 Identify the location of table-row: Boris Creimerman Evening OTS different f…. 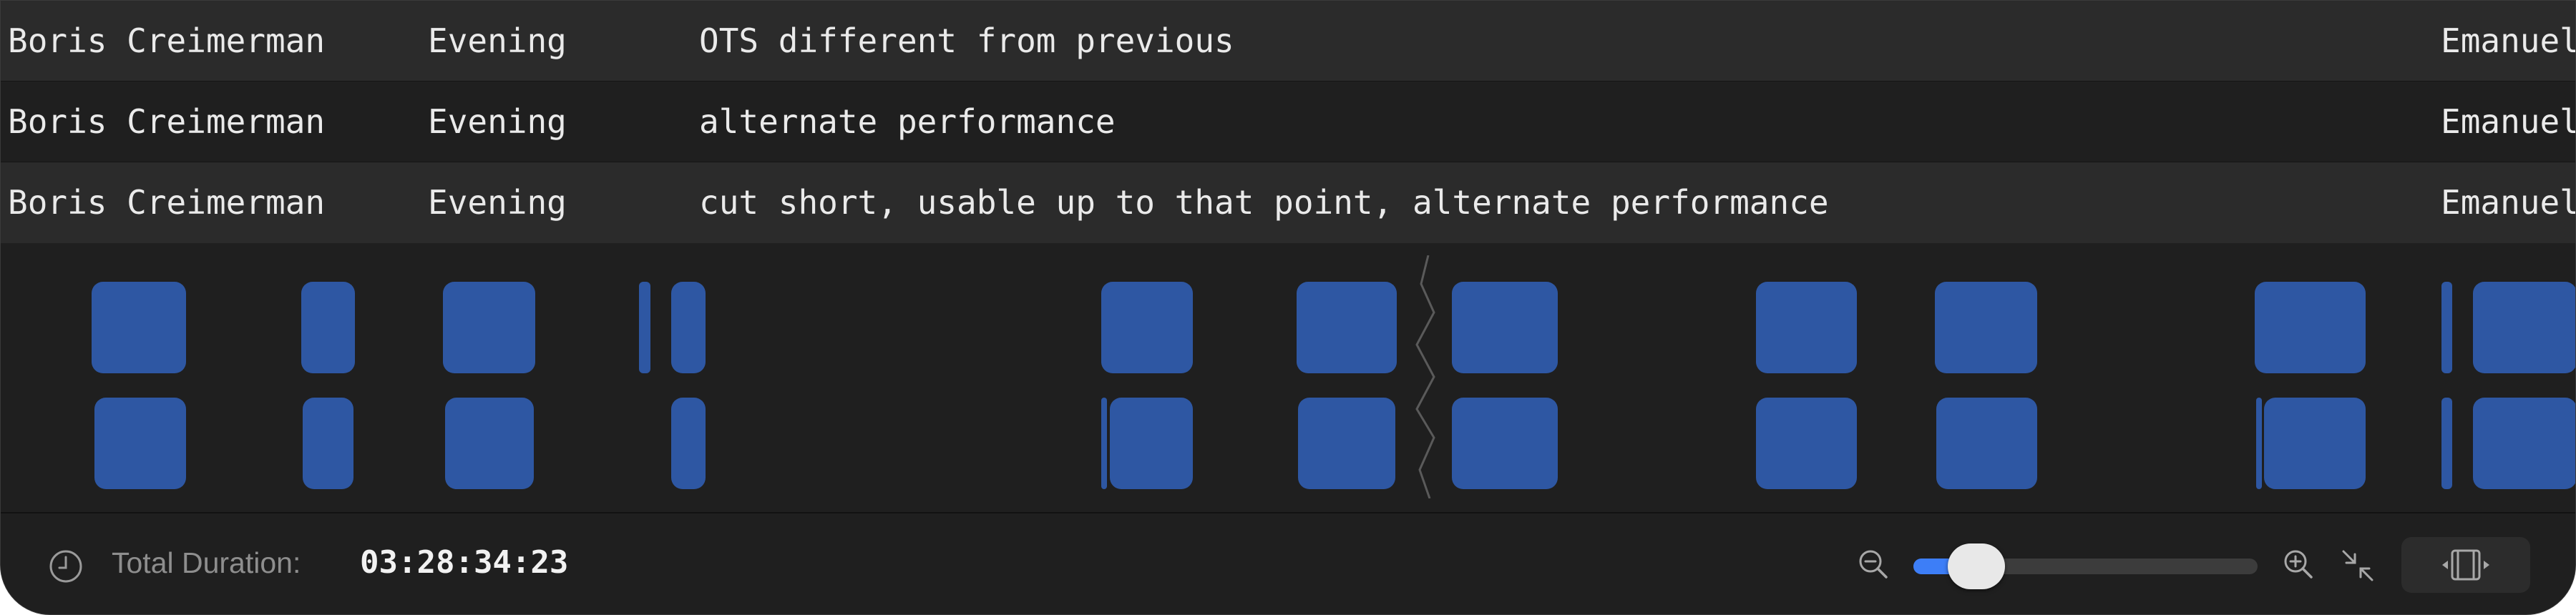
(1288, 41).